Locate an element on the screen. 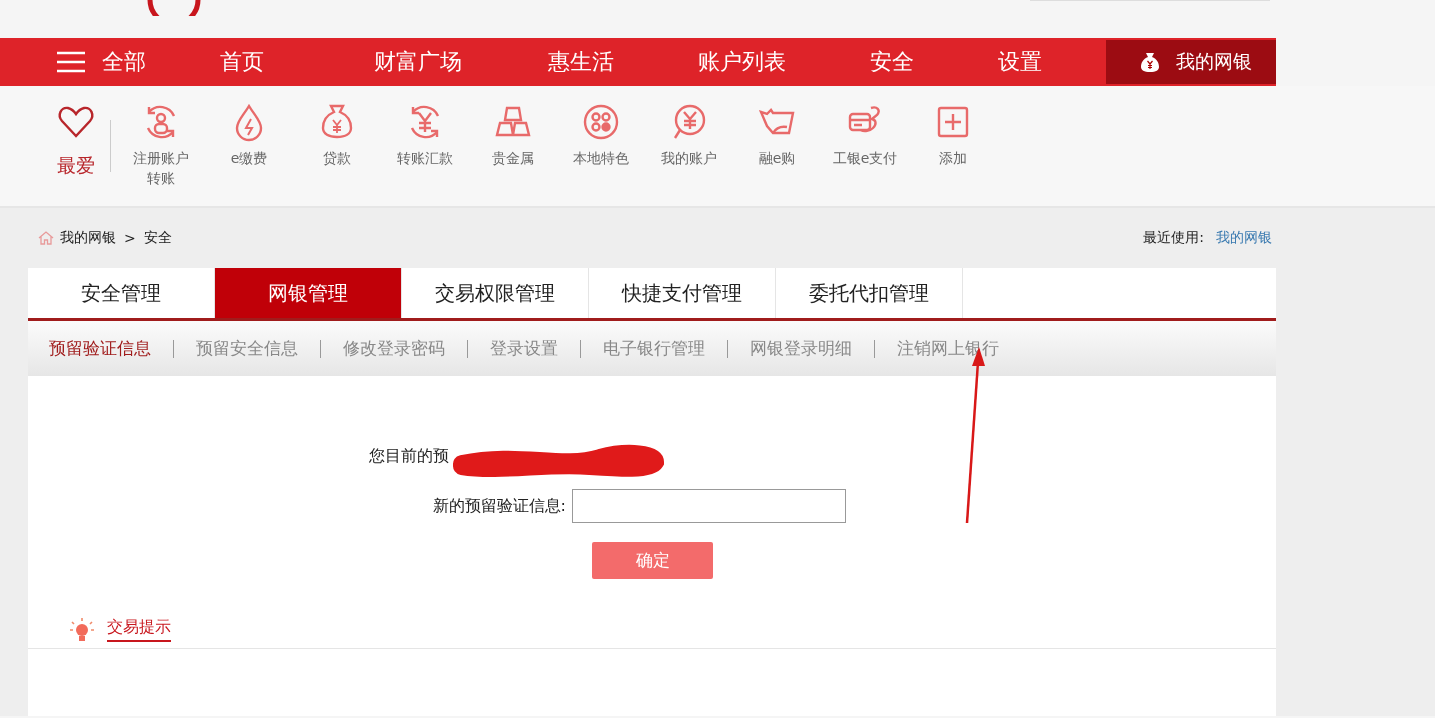  nav-link: 财富广场 is located at coordinates (418, 62).